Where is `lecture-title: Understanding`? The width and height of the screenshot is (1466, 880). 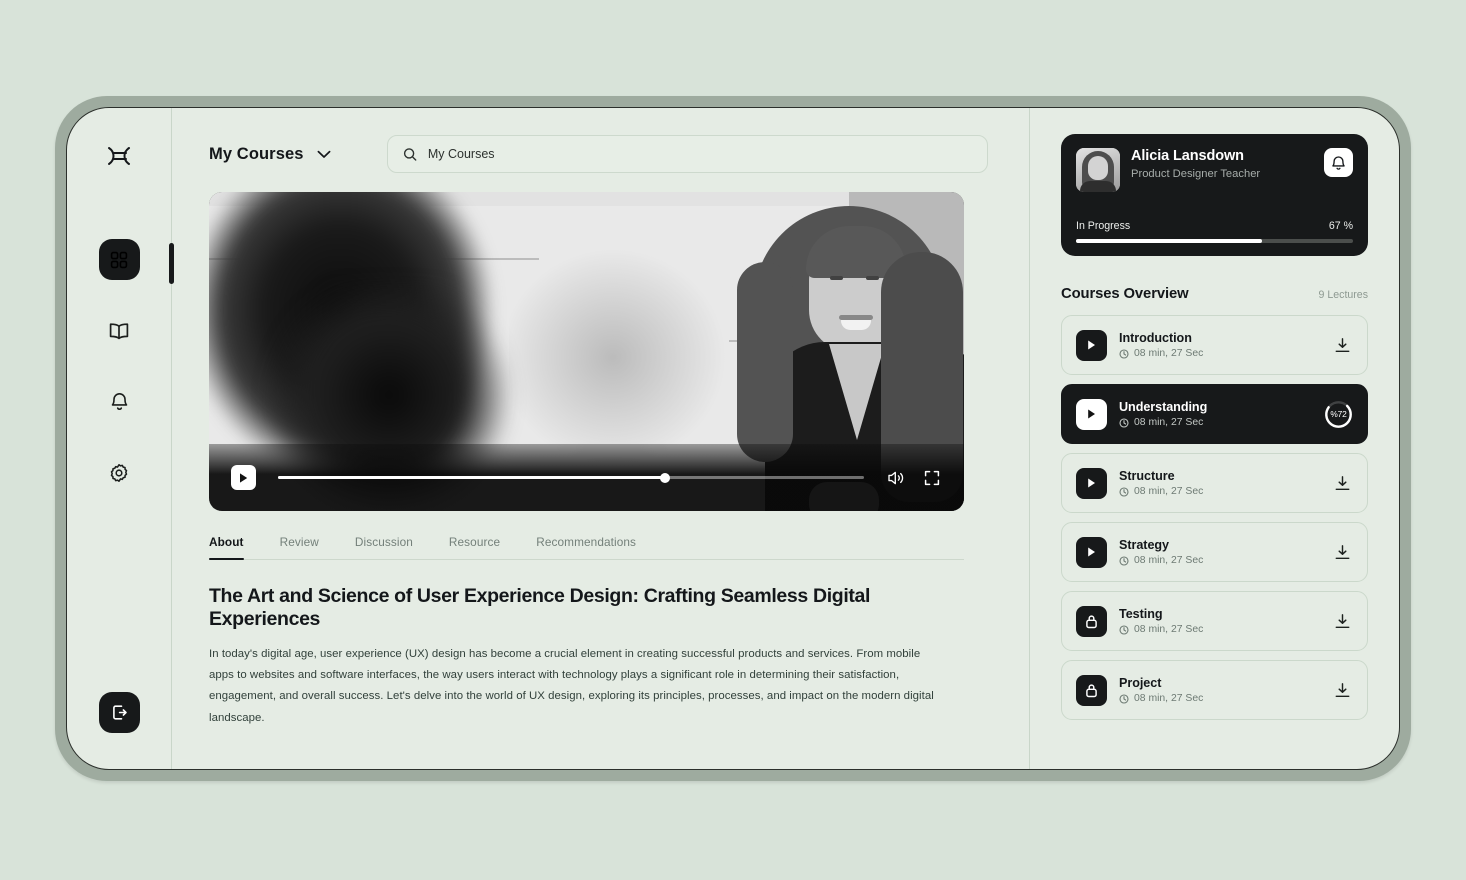
lecture-title: Understanding is located at coordinates (1163, 407).